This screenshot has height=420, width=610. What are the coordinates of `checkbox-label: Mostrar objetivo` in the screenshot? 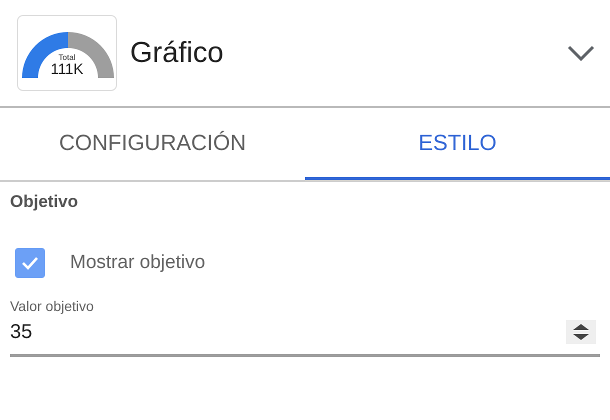 It's located at (138, 263).